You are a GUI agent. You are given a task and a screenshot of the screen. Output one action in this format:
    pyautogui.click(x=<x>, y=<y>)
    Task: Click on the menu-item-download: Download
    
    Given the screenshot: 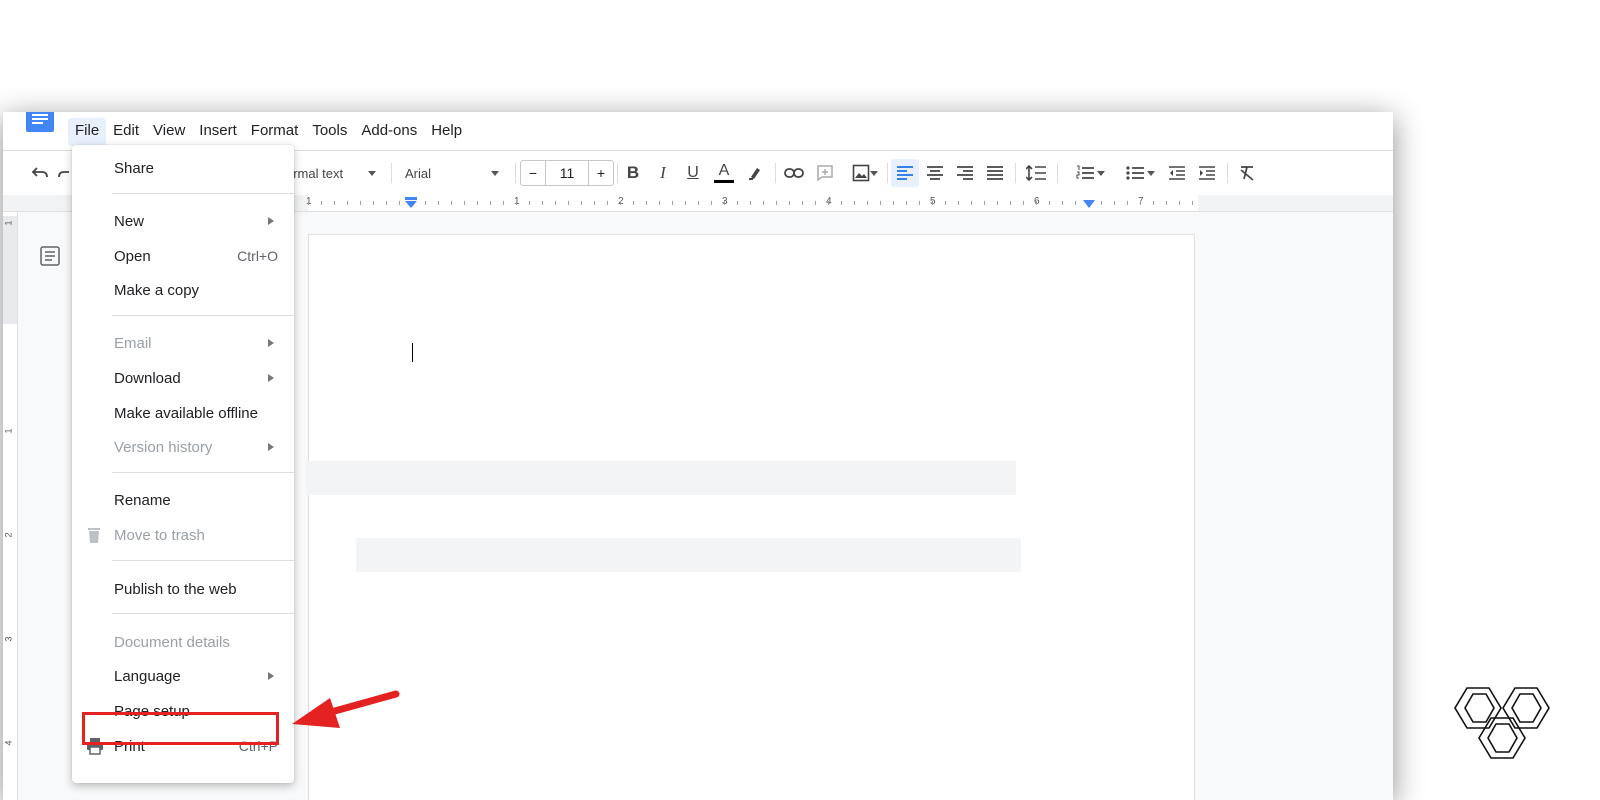 What is the action you would take?
    pyautogui.click(x=183, y=378)
    